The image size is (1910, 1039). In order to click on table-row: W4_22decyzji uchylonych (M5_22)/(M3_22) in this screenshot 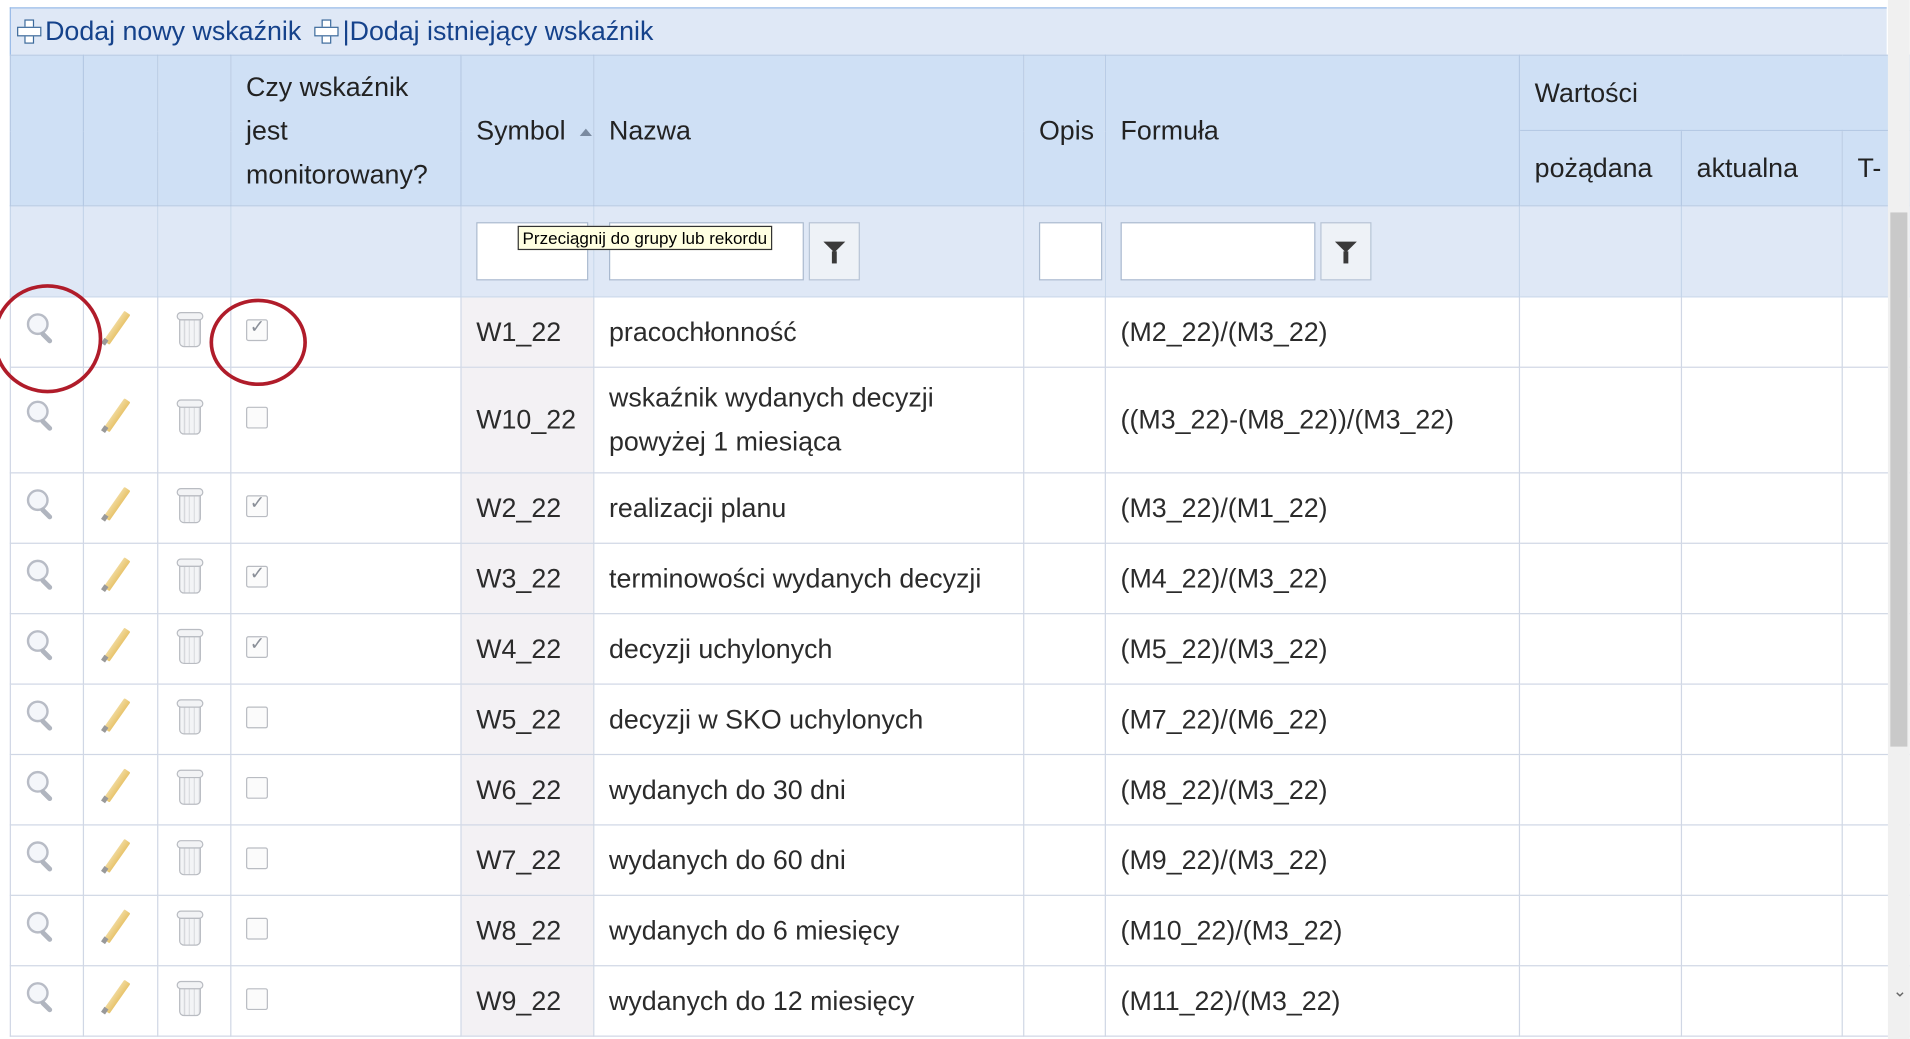, I will do `click(959, 649)`.